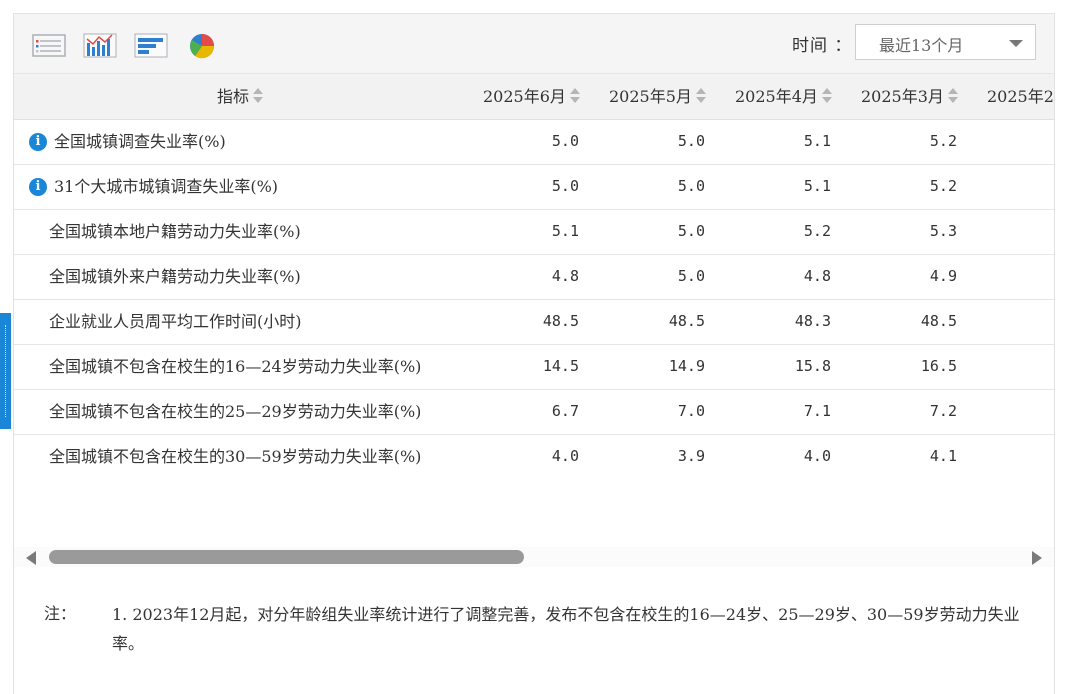  I want to click on scrollbar-thumb, so click(286, 557).